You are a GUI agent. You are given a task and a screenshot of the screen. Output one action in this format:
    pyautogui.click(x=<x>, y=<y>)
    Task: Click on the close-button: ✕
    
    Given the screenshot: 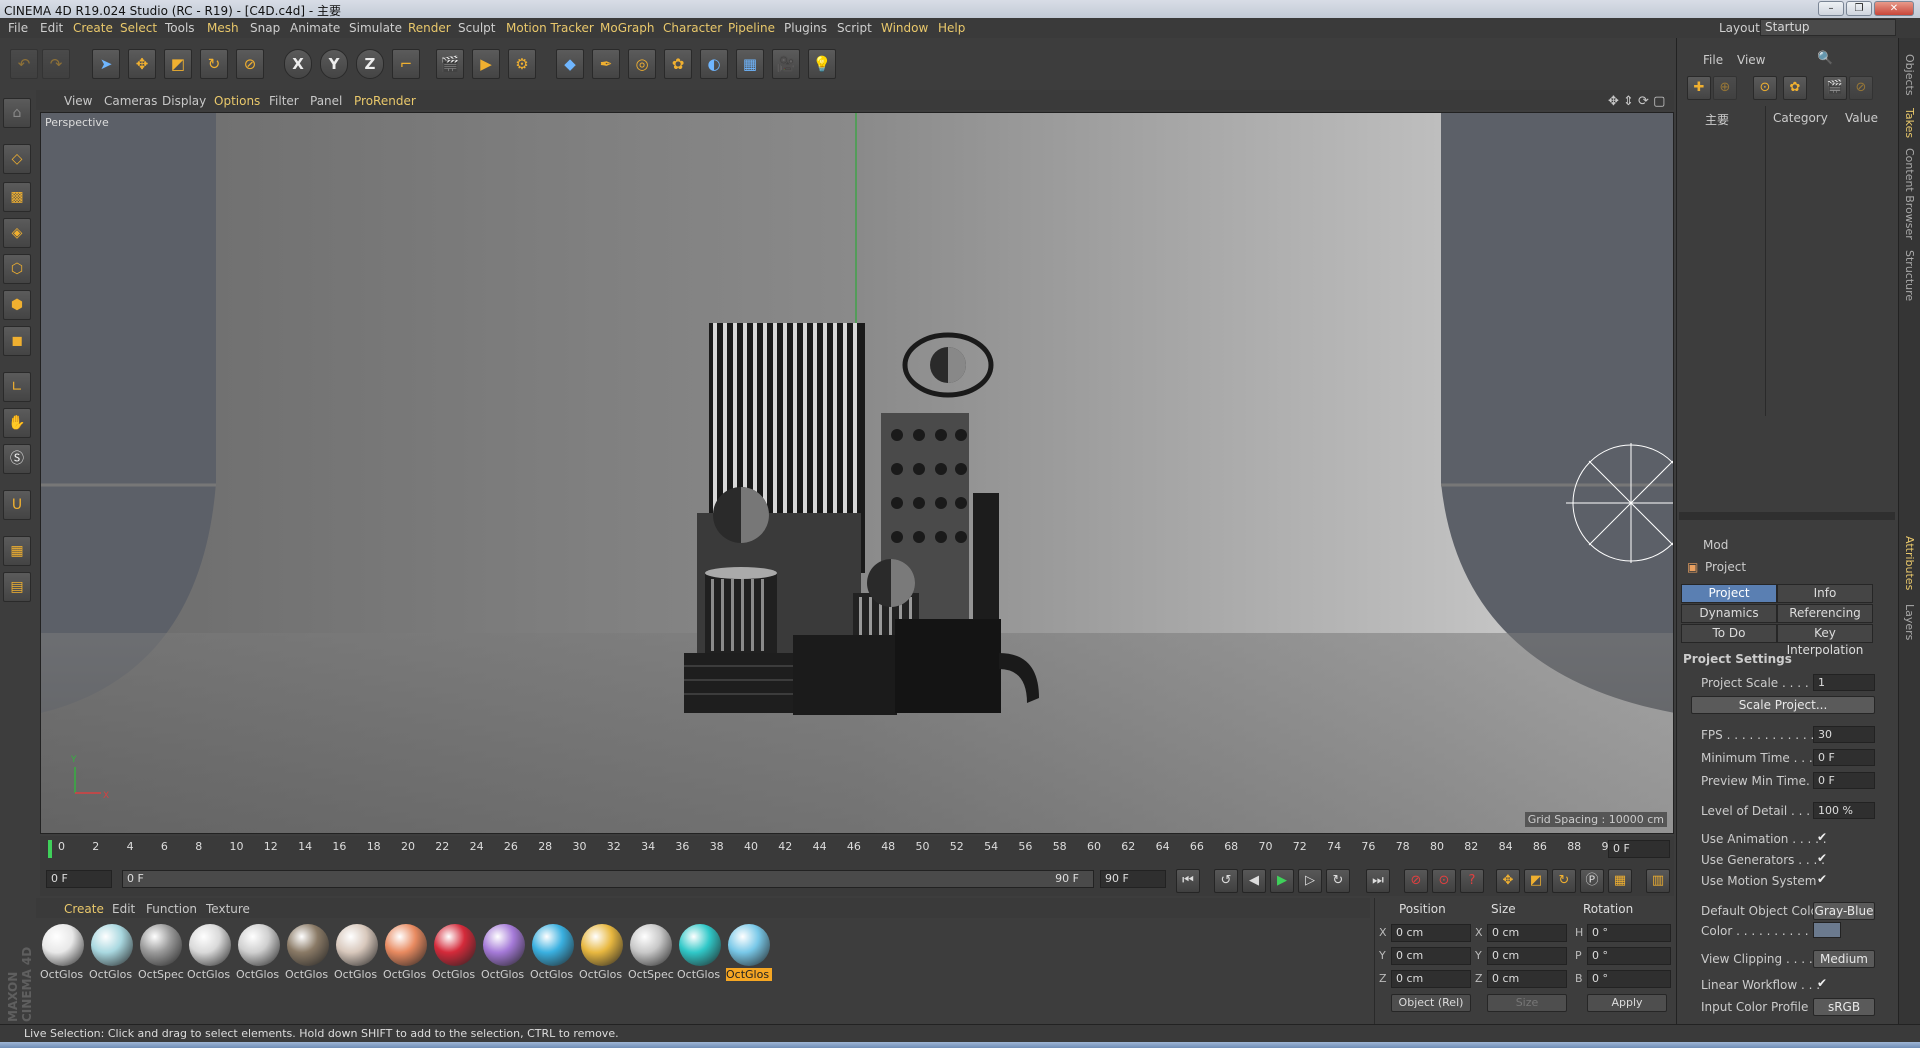 What is the action you would take?
    pyautogui.click(x=1894, y=8)
    